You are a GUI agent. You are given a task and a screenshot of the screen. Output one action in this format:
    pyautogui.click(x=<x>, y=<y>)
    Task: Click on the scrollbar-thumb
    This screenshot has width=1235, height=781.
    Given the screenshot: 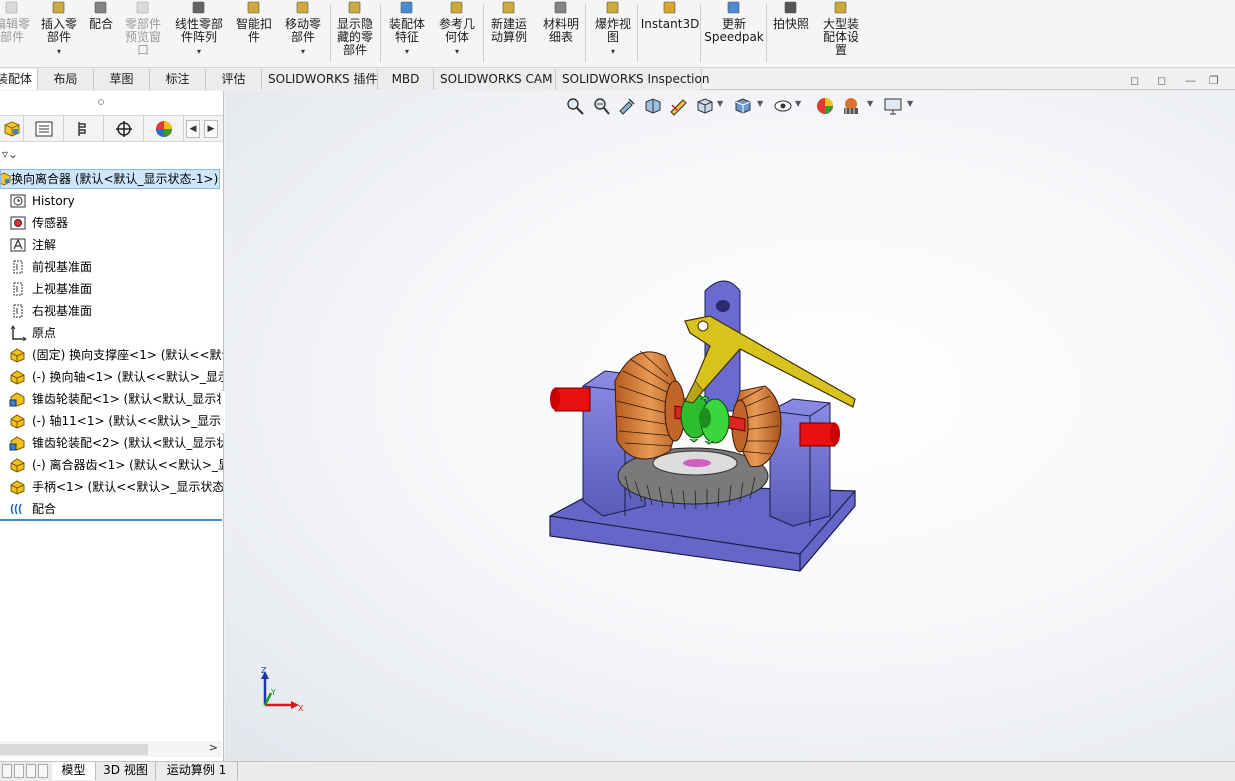 What is the action you would take?
    pyautogui.click(x=74, y=749)
    